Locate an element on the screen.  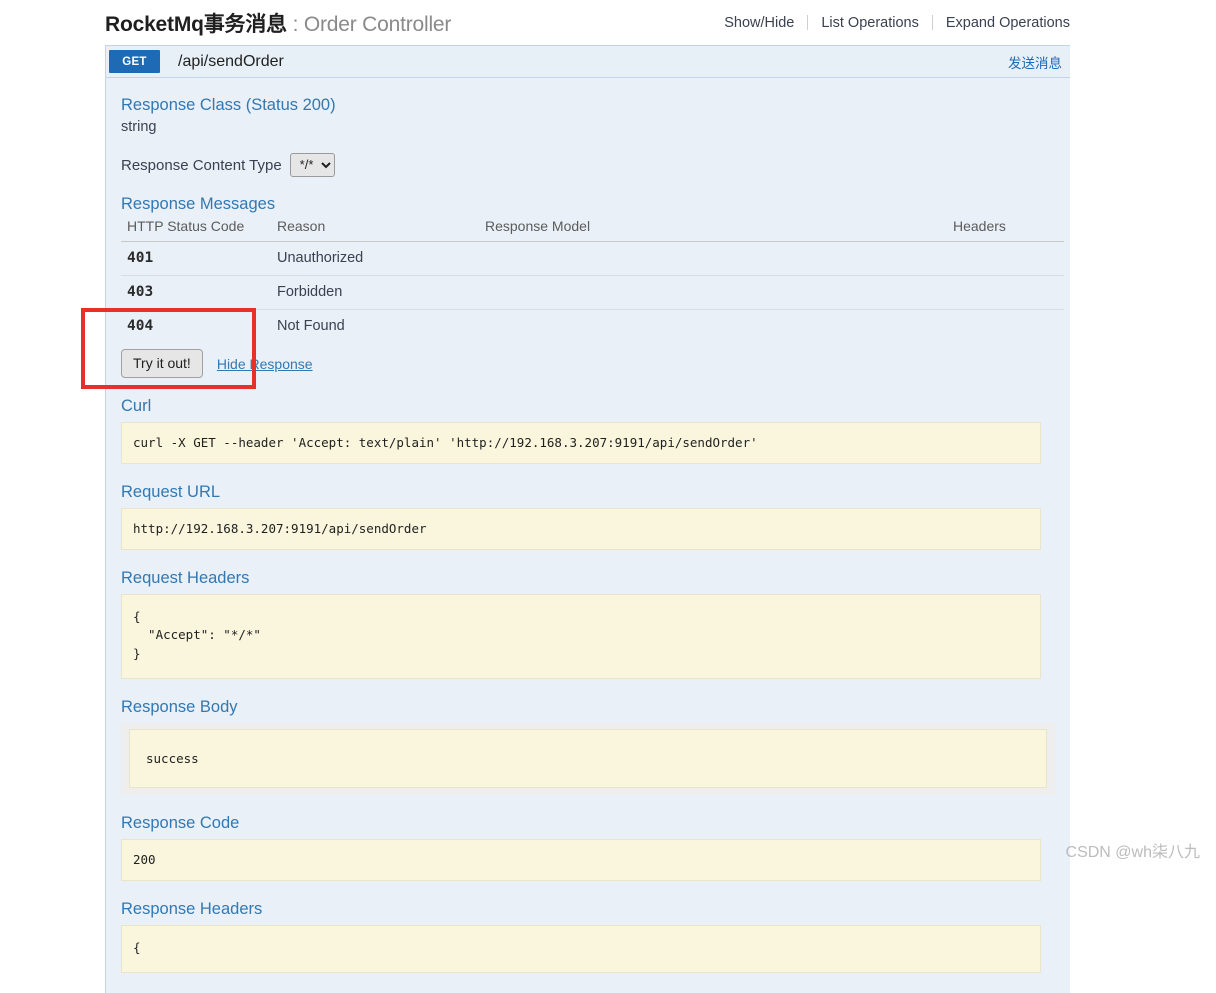
response-code-heading: Response Code is located at coordinates (180, 822).